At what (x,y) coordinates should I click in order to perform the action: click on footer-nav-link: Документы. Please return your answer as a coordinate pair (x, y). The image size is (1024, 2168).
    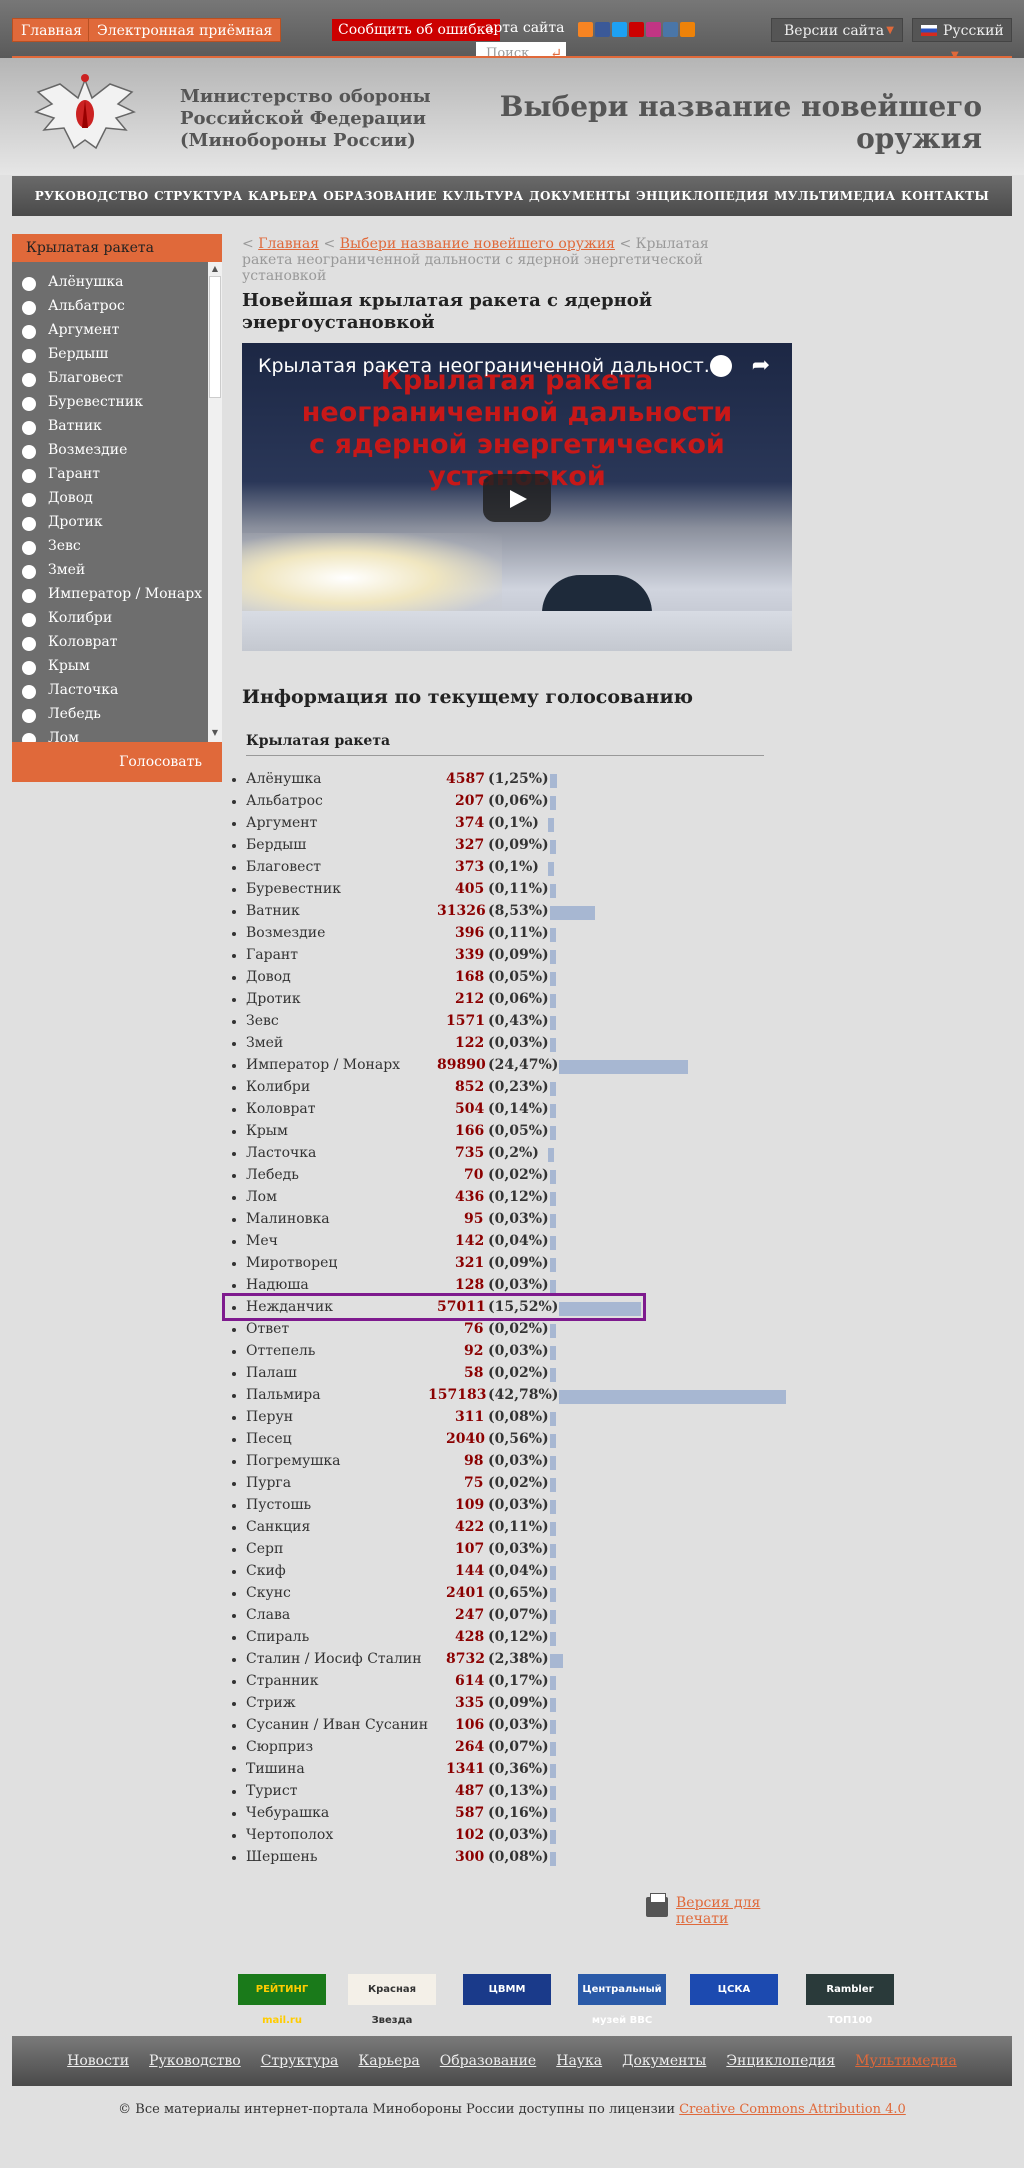
    Looking at the image, I should click on (664, 2061).